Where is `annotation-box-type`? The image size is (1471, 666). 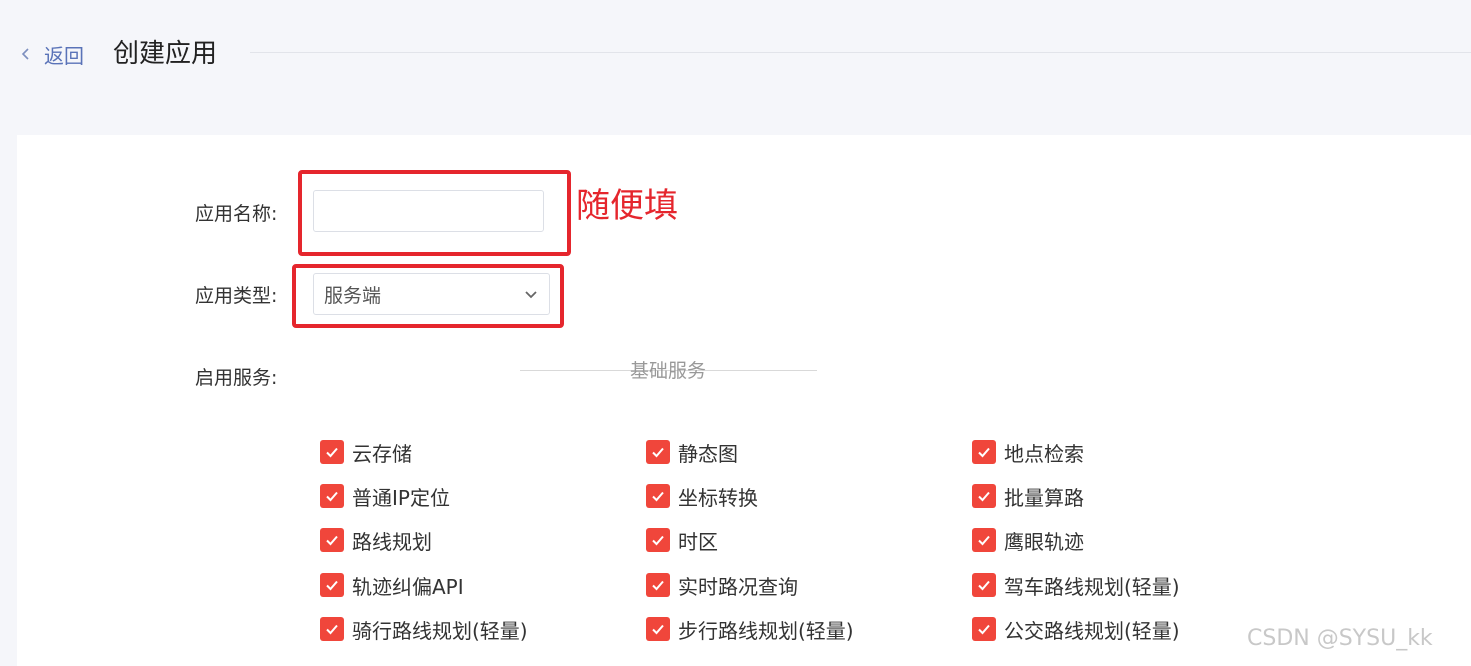 annotation-box-type is located at coordinates (428, 296).